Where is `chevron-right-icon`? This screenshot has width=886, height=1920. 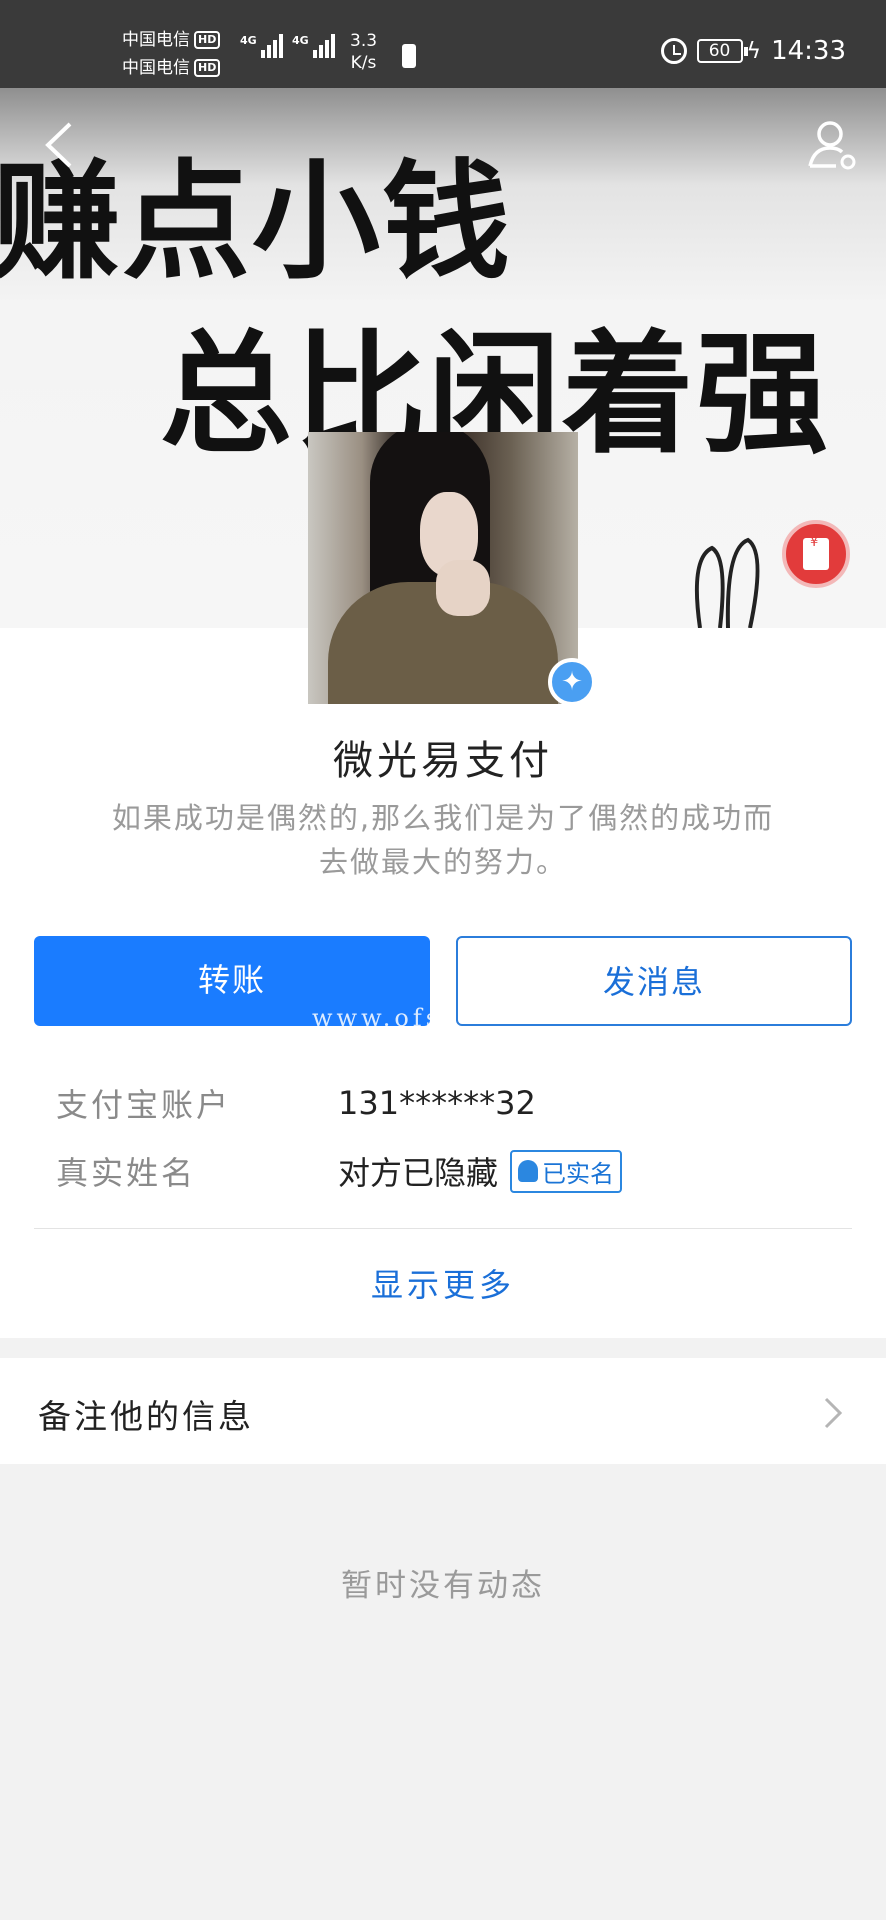 chevron-right-icon is located at coordinates (833, 1413).